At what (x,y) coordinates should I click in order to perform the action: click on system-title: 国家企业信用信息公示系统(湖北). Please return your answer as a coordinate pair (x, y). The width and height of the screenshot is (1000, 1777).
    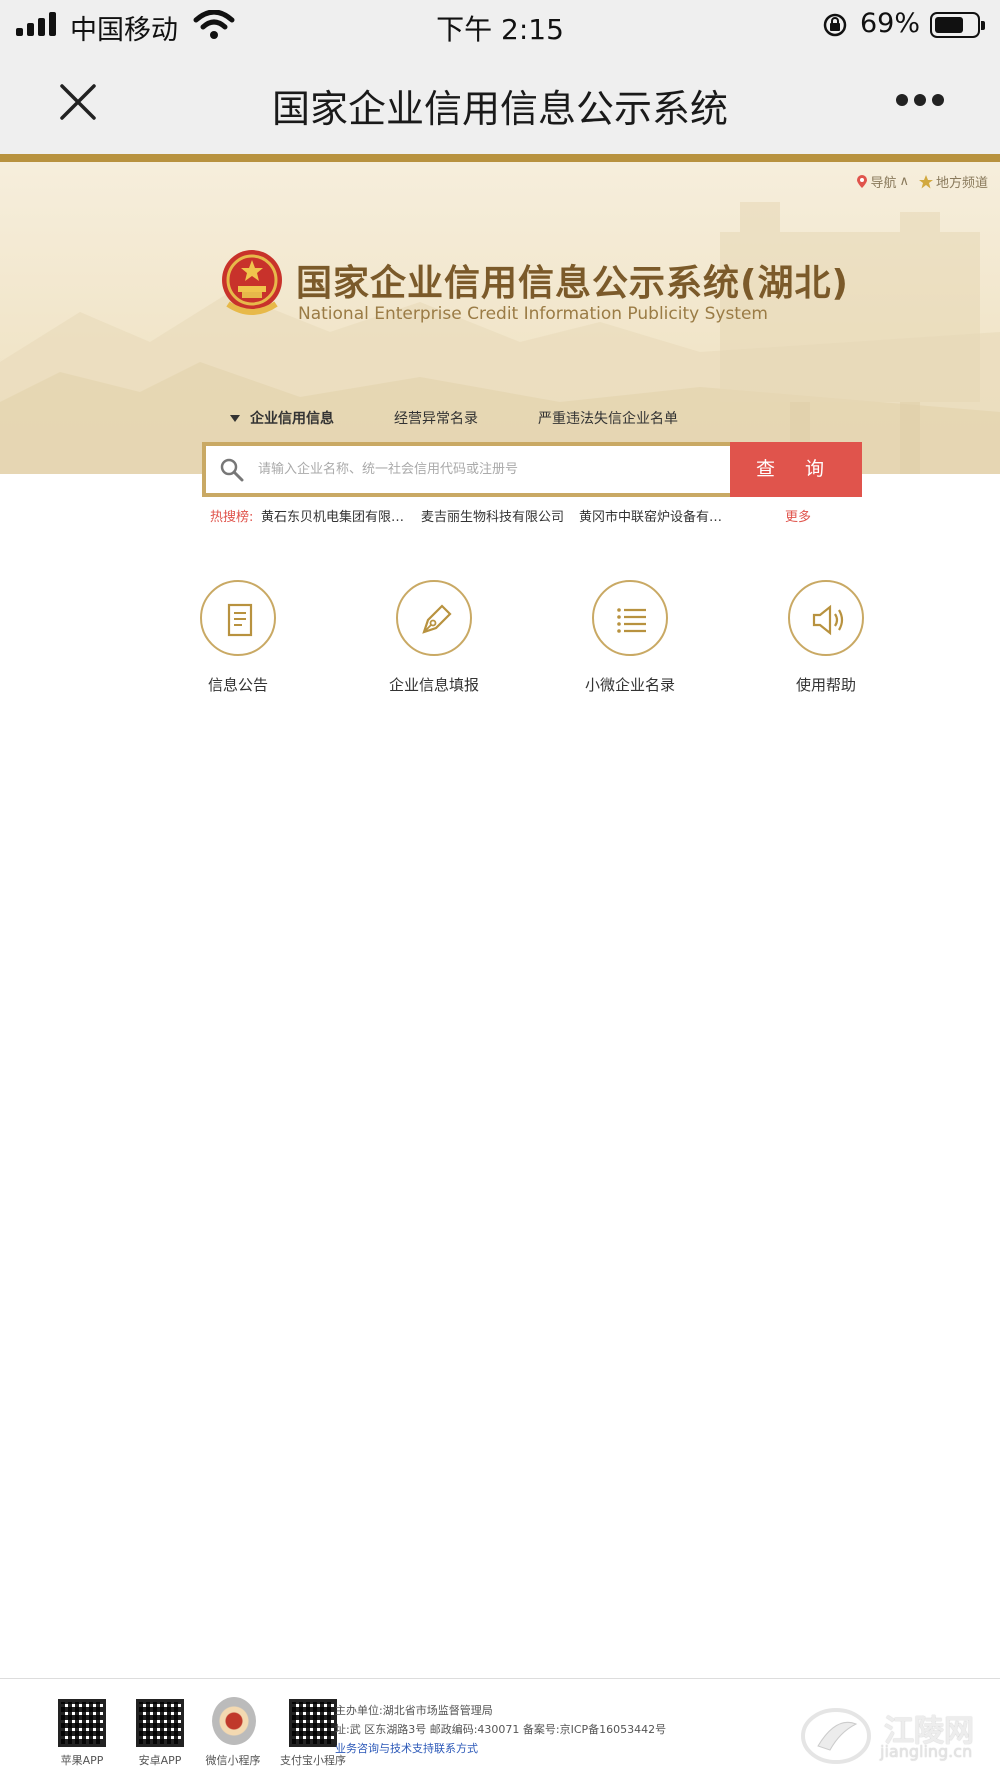
    Looking at the image, I should click on (572, 283).